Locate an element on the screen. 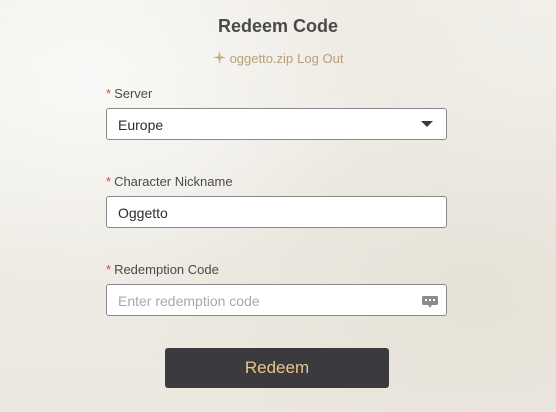 The height and width of the screenshot is (412, 556). nickname-input-value: Oggetto is located at coordinates (143, 213).